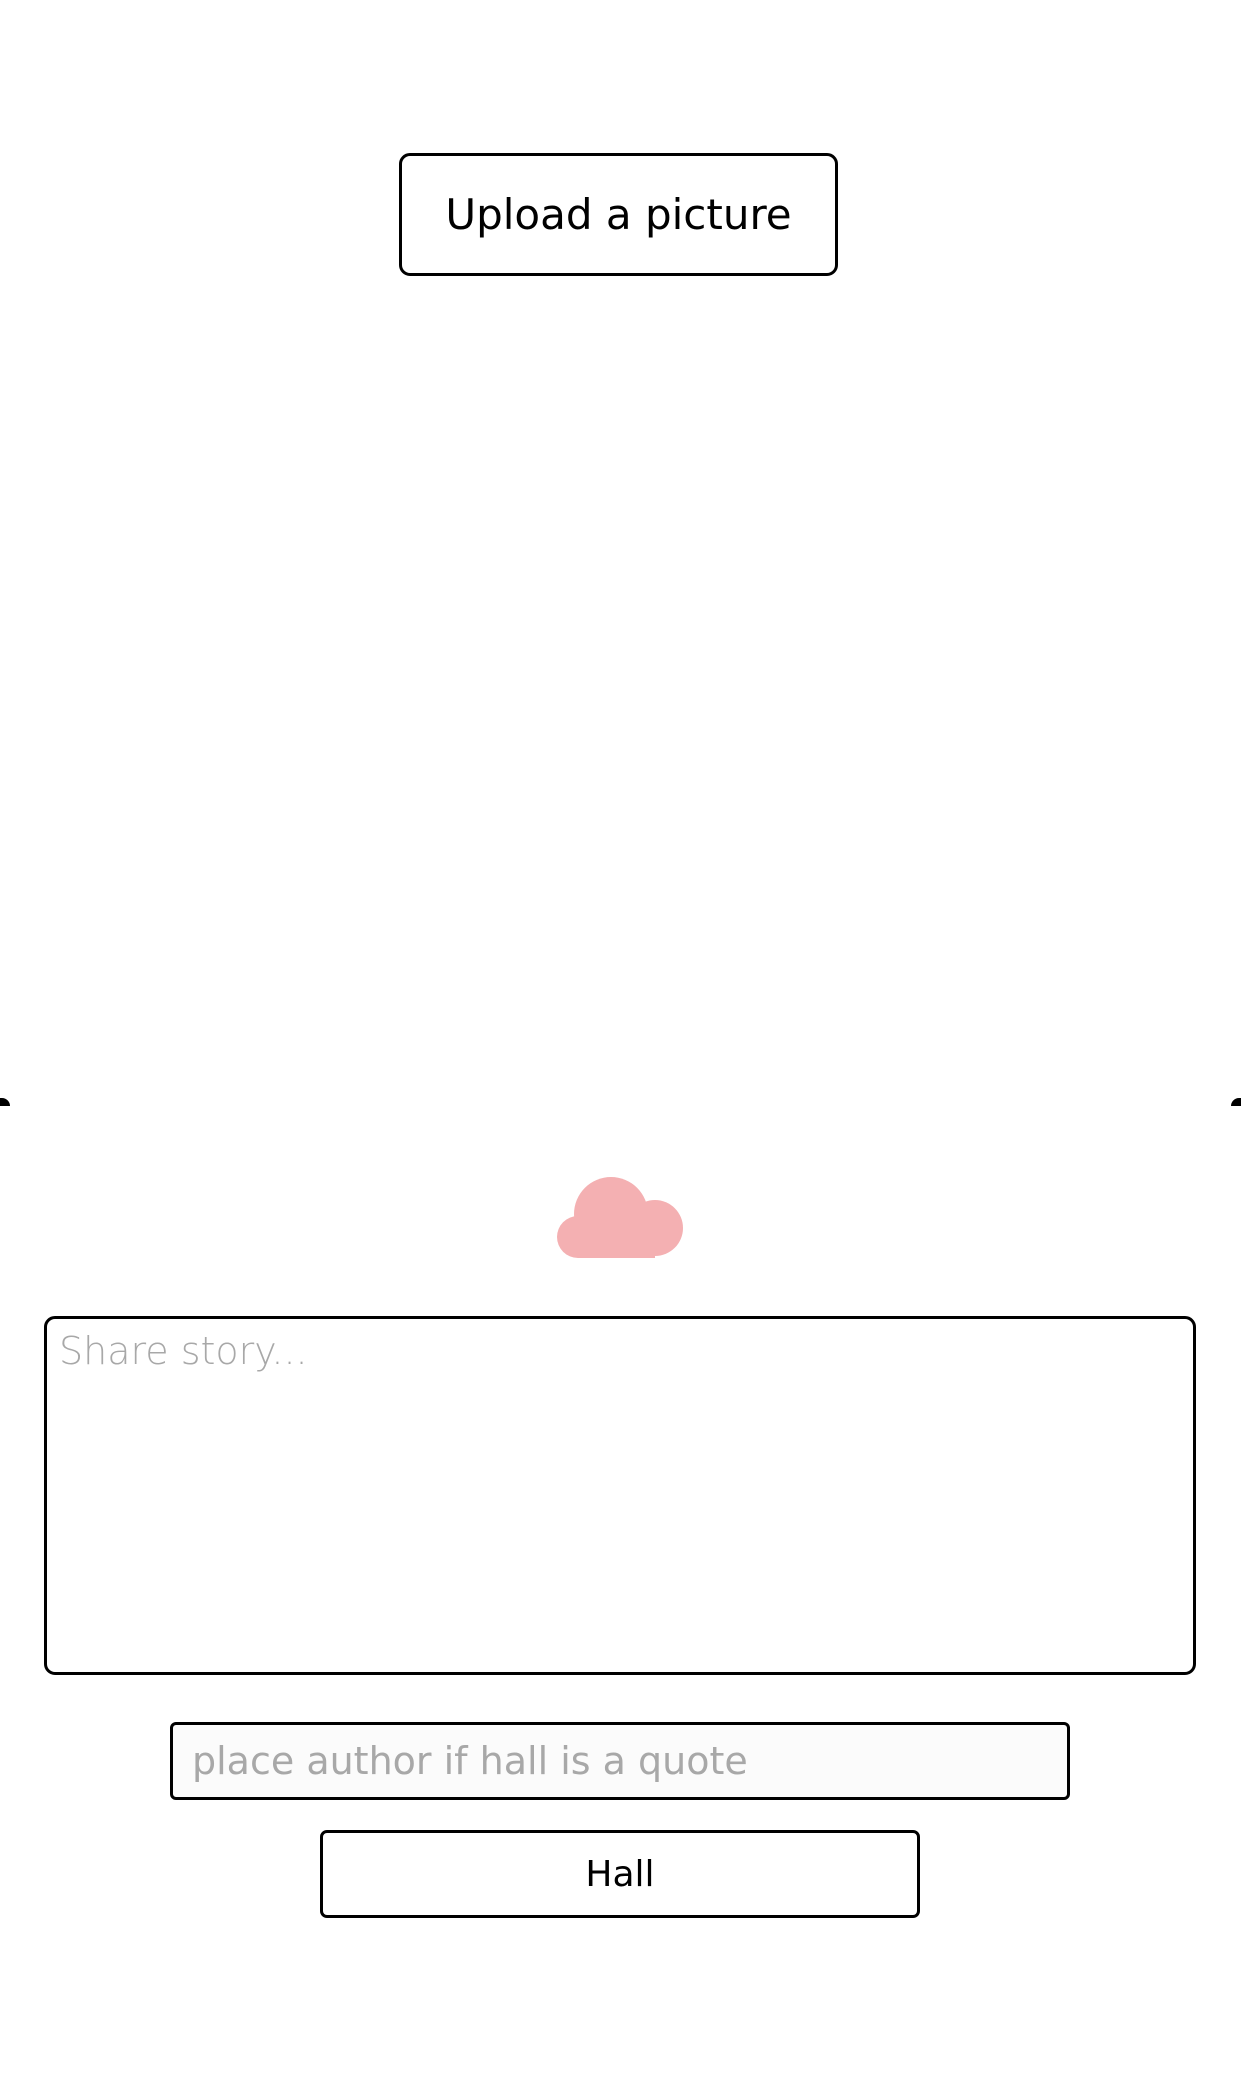 This screenshot has width=1241, height=2087. What do you see at coordinates (5, 1102) in the screenshot?
I see `upload-area-corner-left` at bounding box center [5, 1102].